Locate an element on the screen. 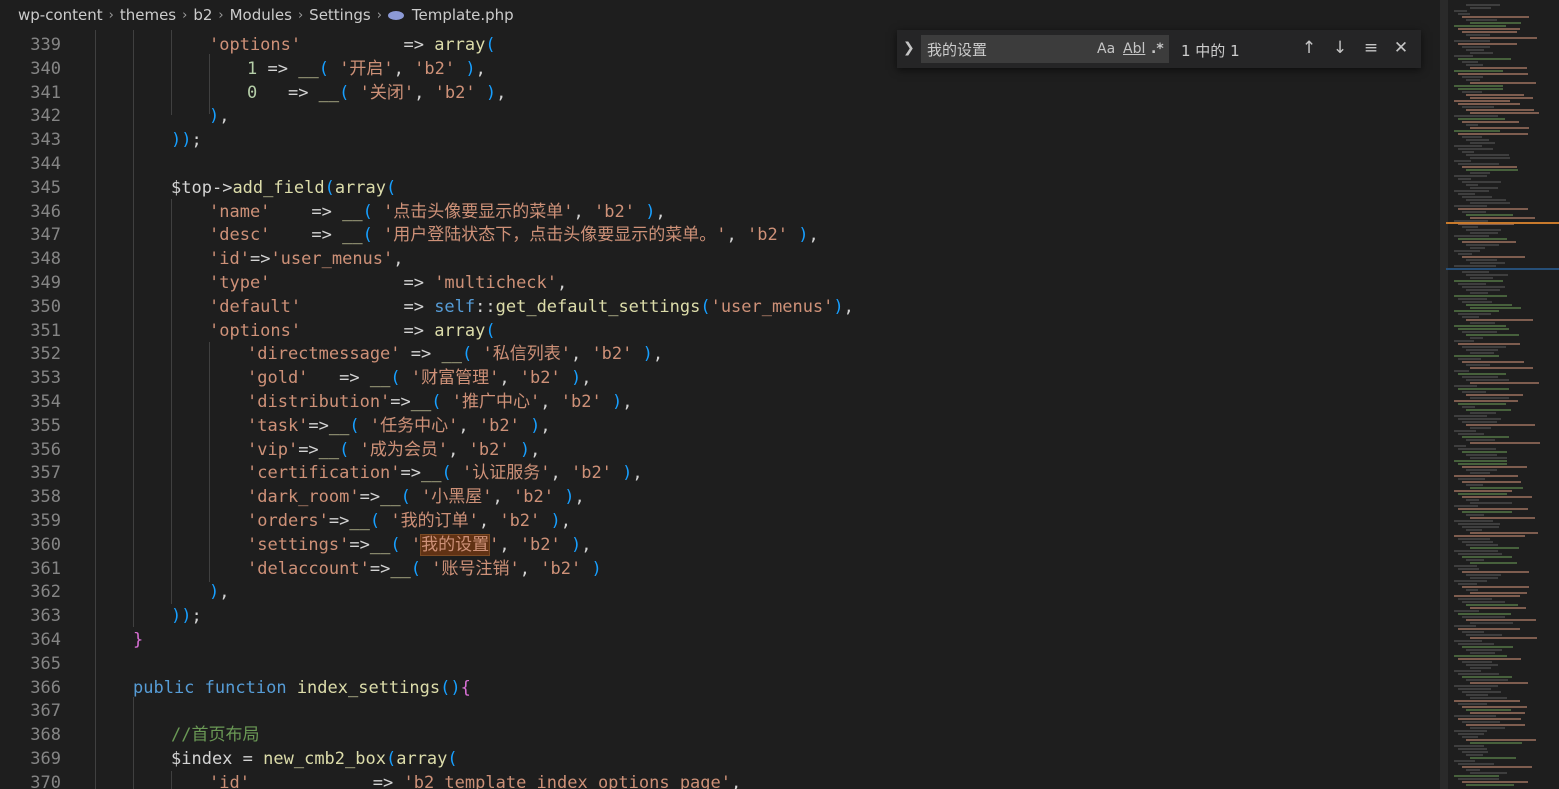  breadcrumb-item-modules: Modules is located at coordinates (261, 15).